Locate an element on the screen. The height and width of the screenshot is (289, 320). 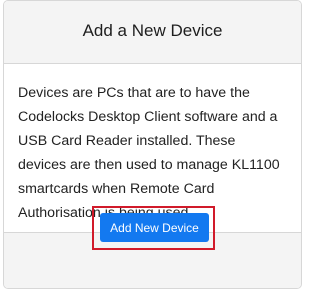
add-new-device-button: Add New Device is located at coordinates (154, 227).